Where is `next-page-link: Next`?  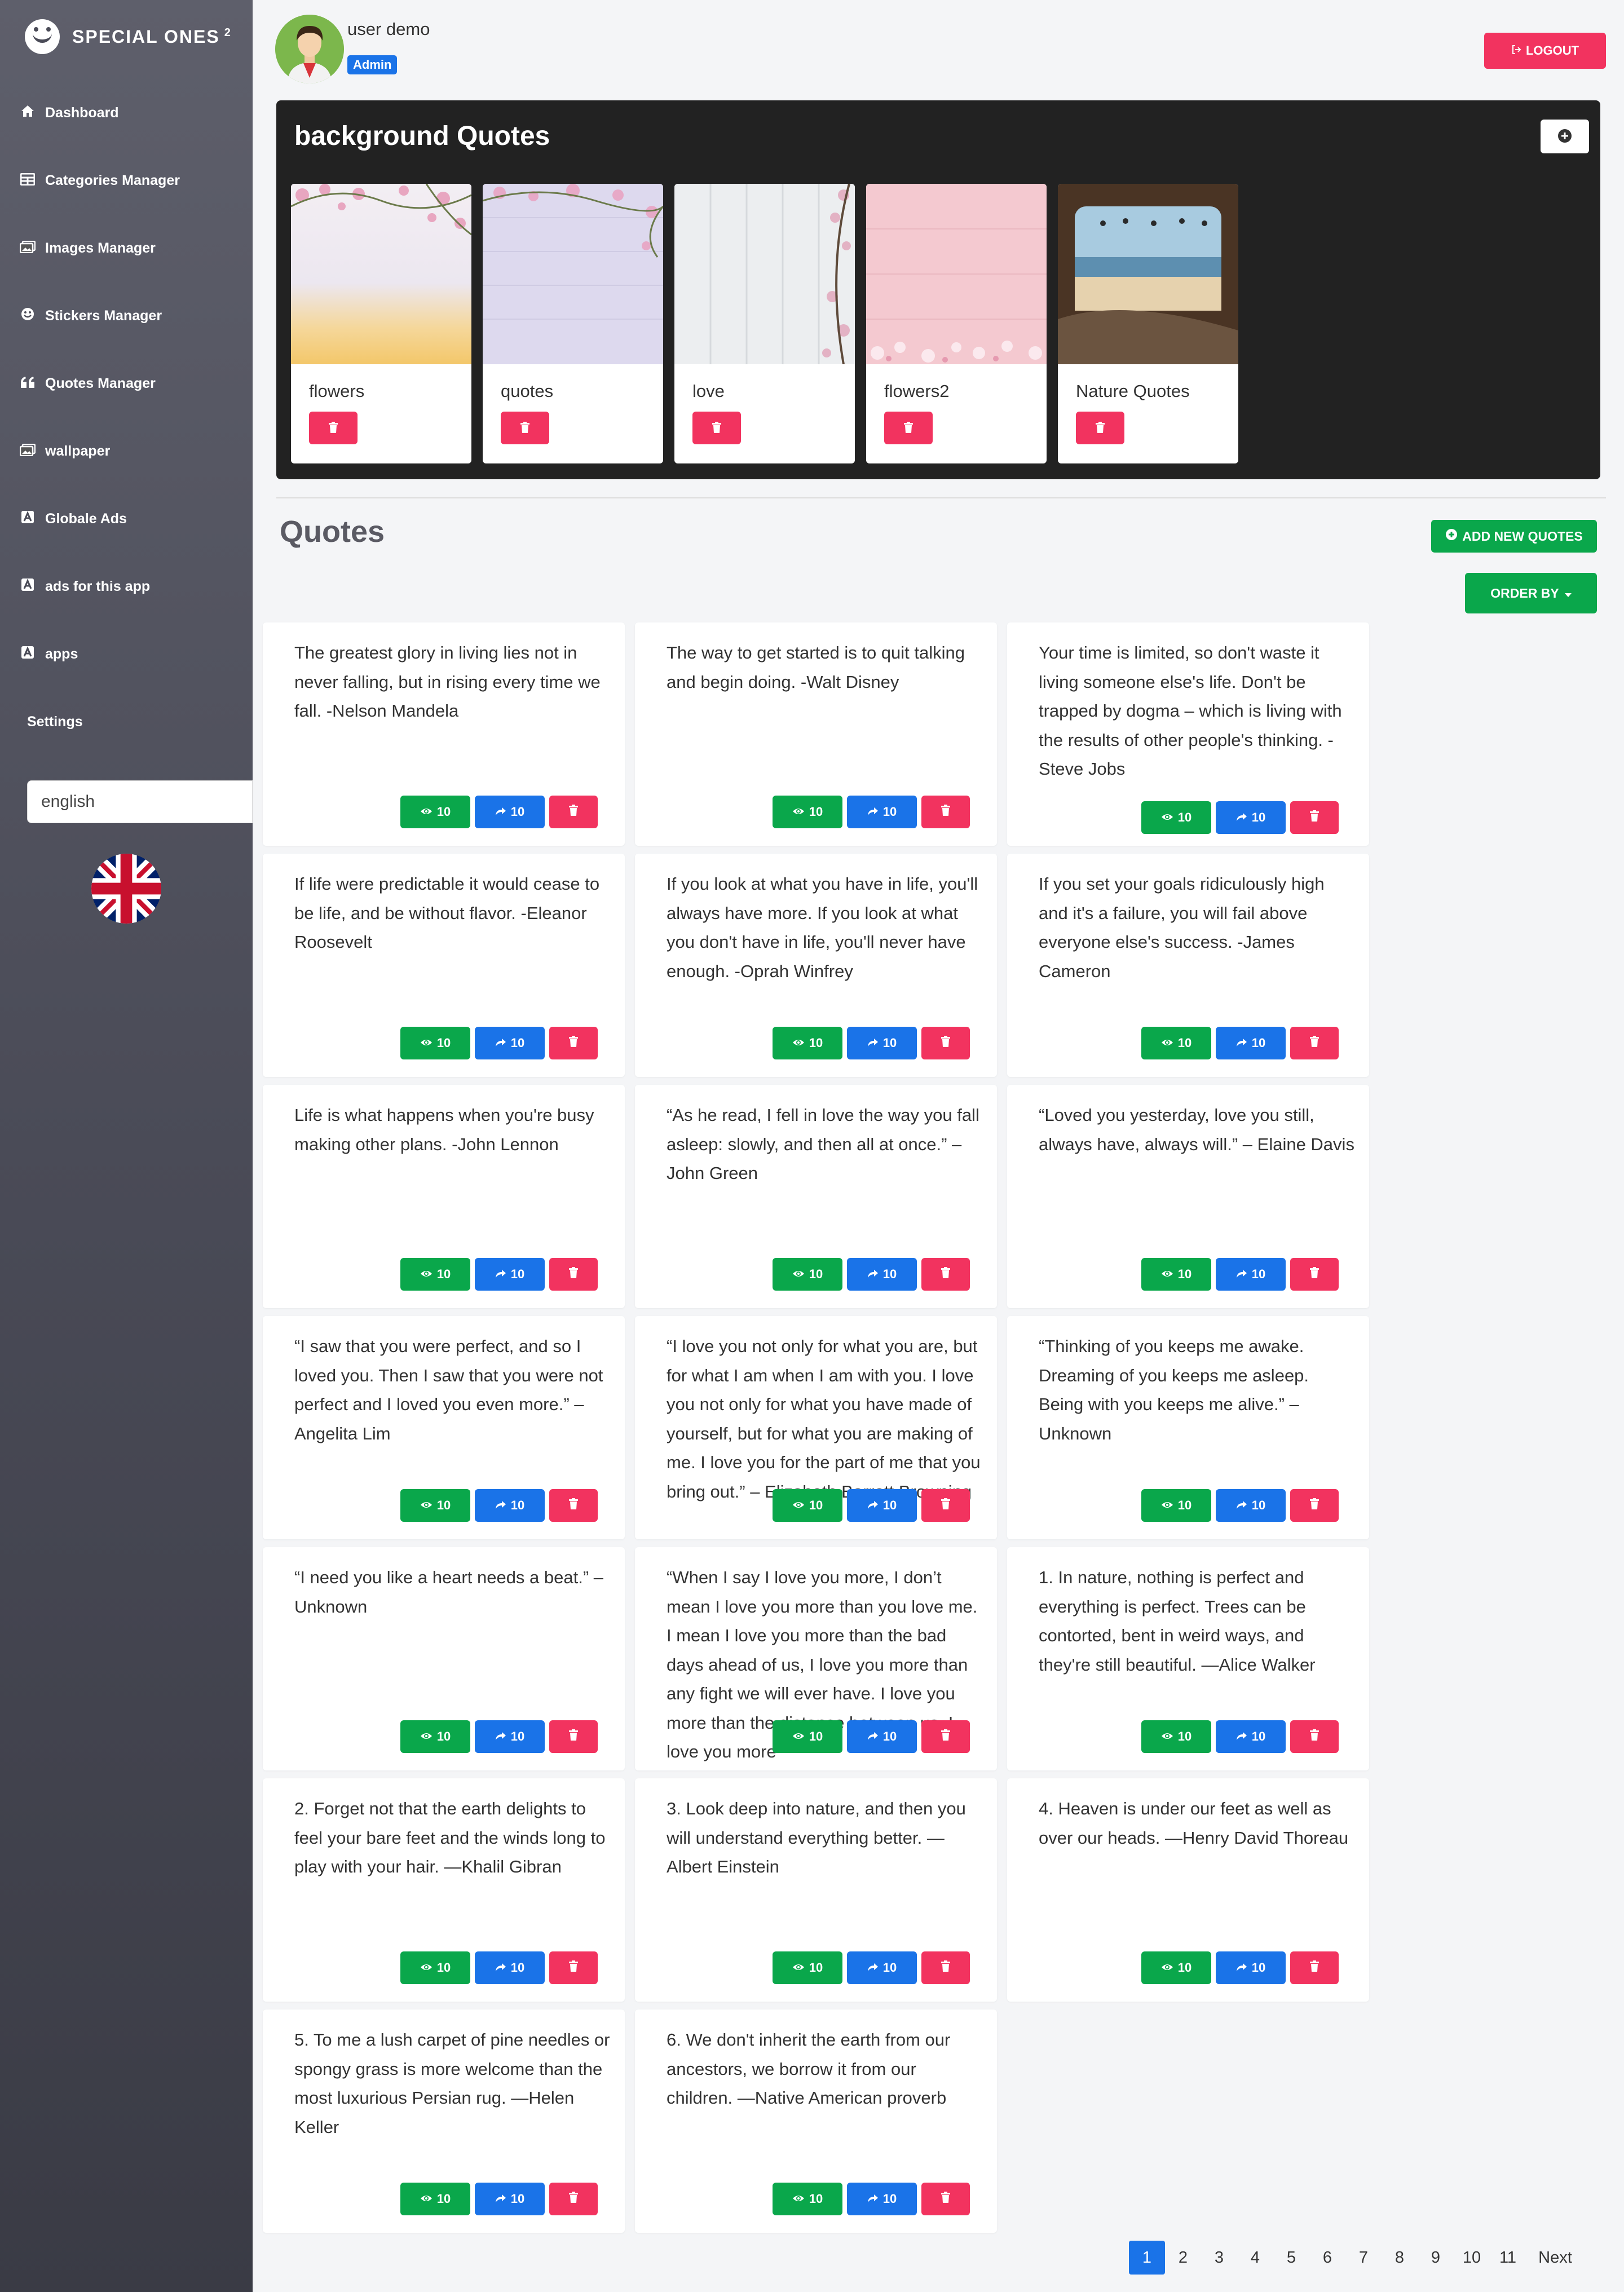
next-page-link: Next is located at coordinates (1555, 2258).